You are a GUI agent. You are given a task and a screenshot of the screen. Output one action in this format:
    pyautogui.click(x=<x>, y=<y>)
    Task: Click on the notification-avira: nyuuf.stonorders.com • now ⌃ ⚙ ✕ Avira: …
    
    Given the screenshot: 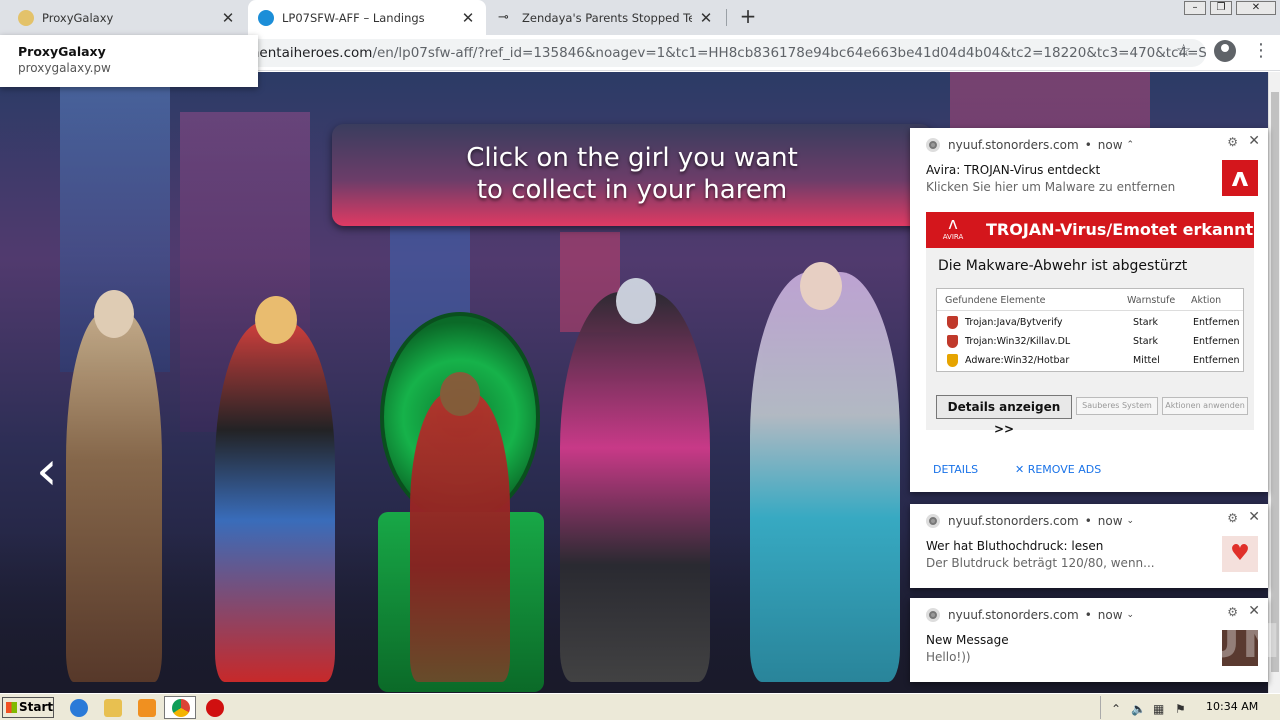 What is the action you would take?
    pyautogui.click(x=1089, y=310)
    